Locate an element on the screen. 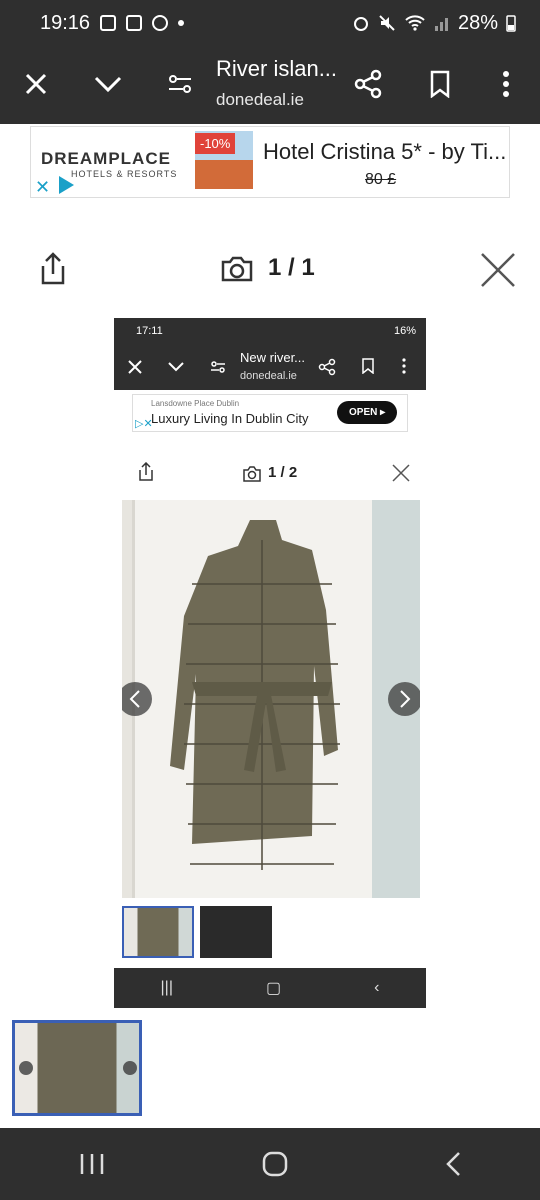 This screenshot has height=1200, width=540. recents-icon: ||| is located at coordinates (166, 987).